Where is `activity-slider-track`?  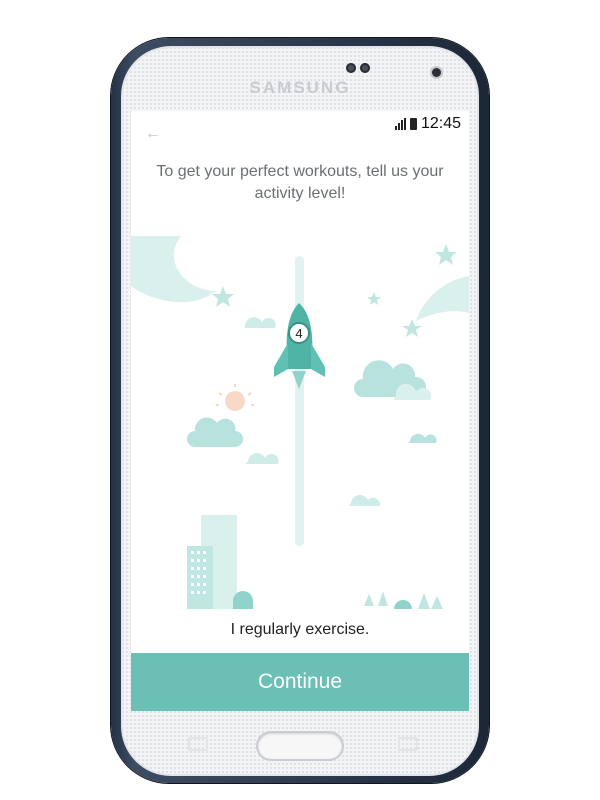 activity-slider-track is located at coordinates (299, 401).